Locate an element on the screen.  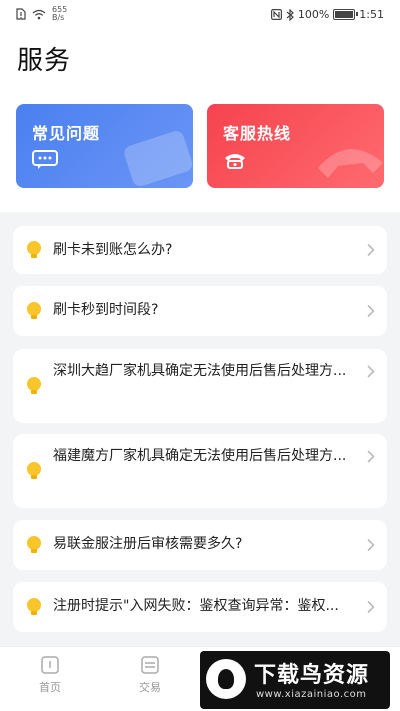
bird-logo-icon is located at coordinates (226, 679).